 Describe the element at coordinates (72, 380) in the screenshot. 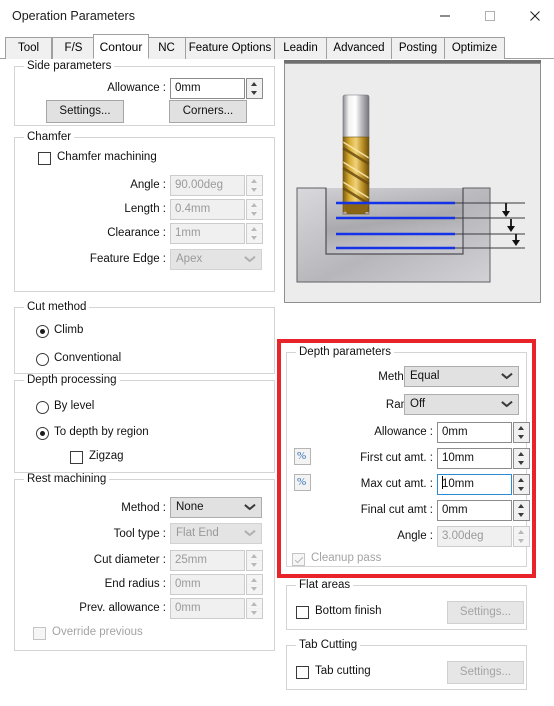

I see `depth-processing-title: Depth processing` at that location.